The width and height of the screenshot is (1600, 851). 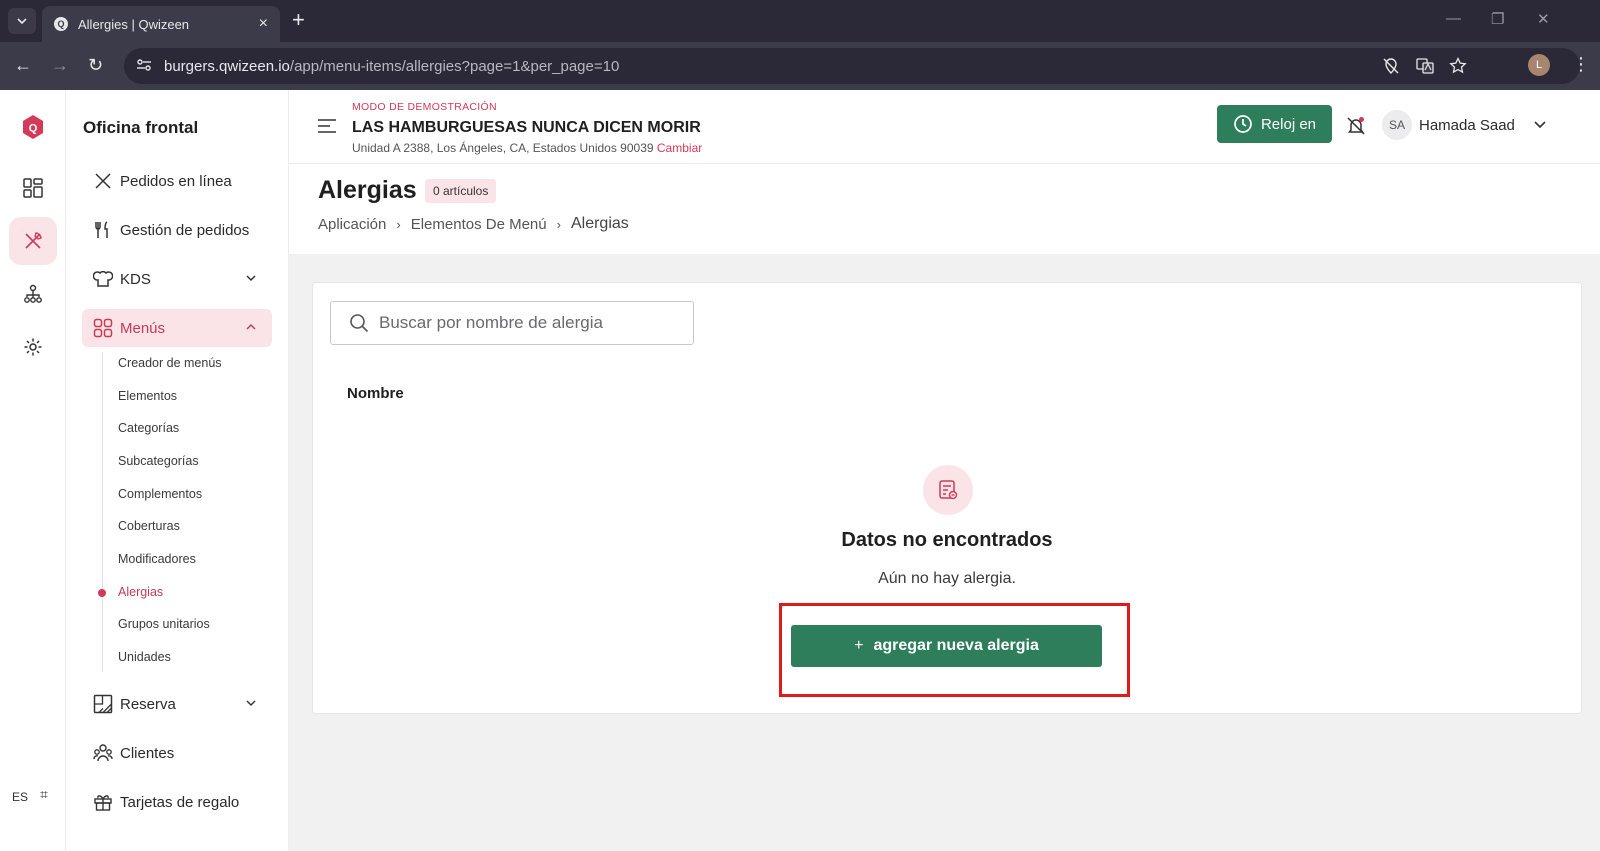 I want to click on breadcrumb-app: Aplicación, so click(x=352, y=224).